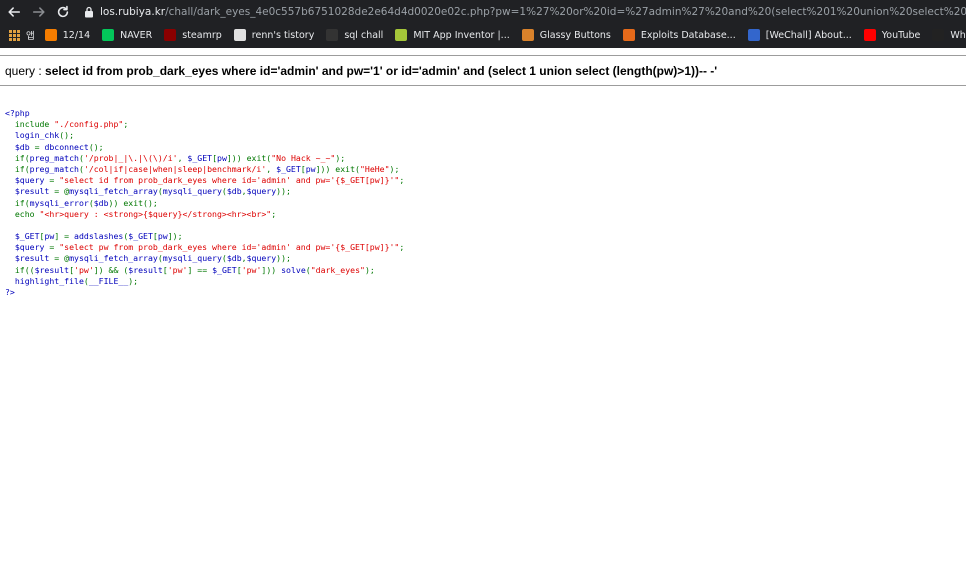  I want to click on code-token: addslashes, so click(99, 236).